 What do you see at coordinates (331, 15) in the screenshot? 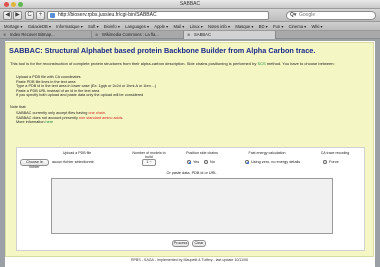
I see `search-field: Q▾ Google` at bounding box center [331, 15].